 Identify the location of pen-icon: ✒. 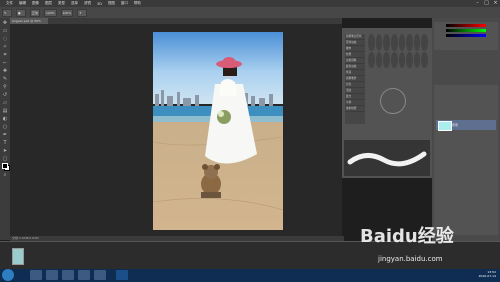
(5, 135).